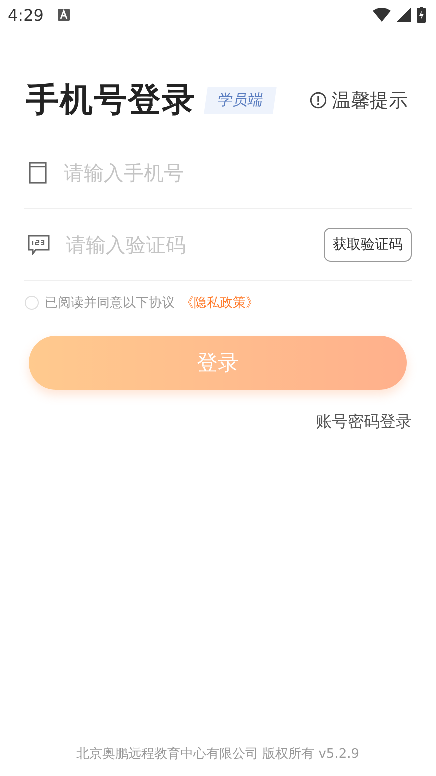 The image size is (436, 776). Describe the element at coordinates (111, 100) in the screenshot. I see `page-title: 手机号登录` at that location.